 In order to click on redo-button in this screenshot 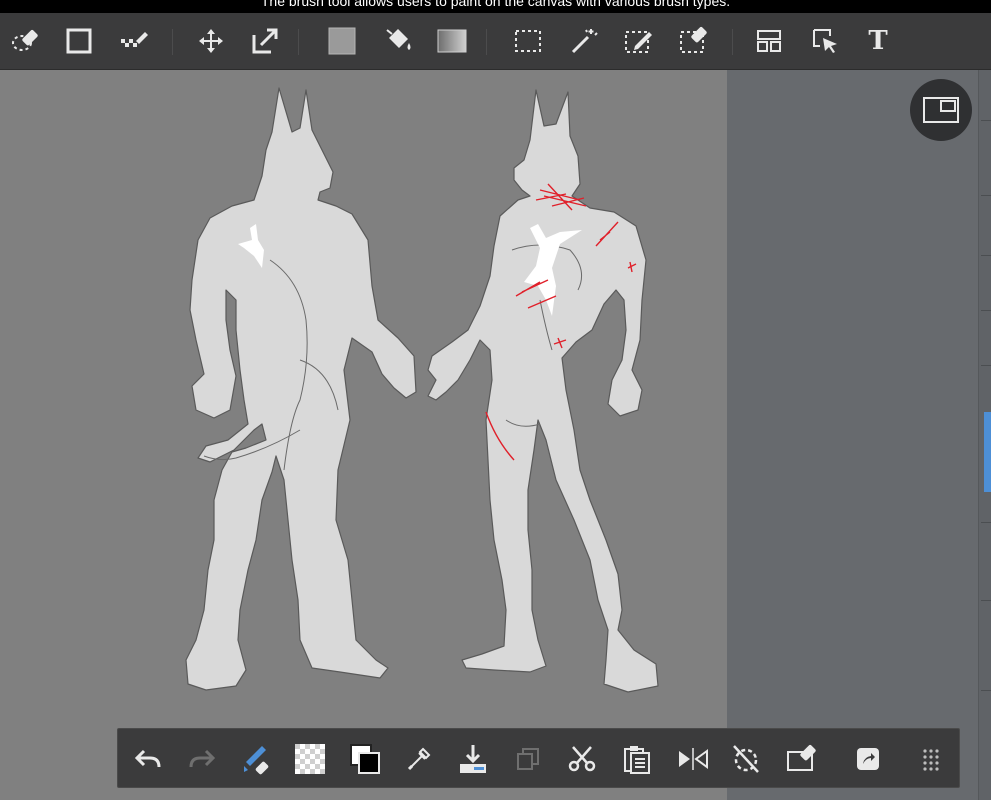, I will do `click(202, 759)`.